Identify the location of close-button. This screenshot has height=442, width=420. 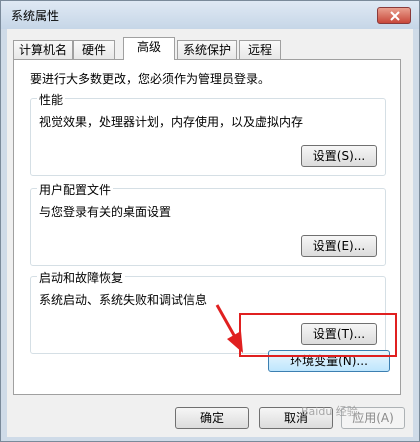
(394, 15).